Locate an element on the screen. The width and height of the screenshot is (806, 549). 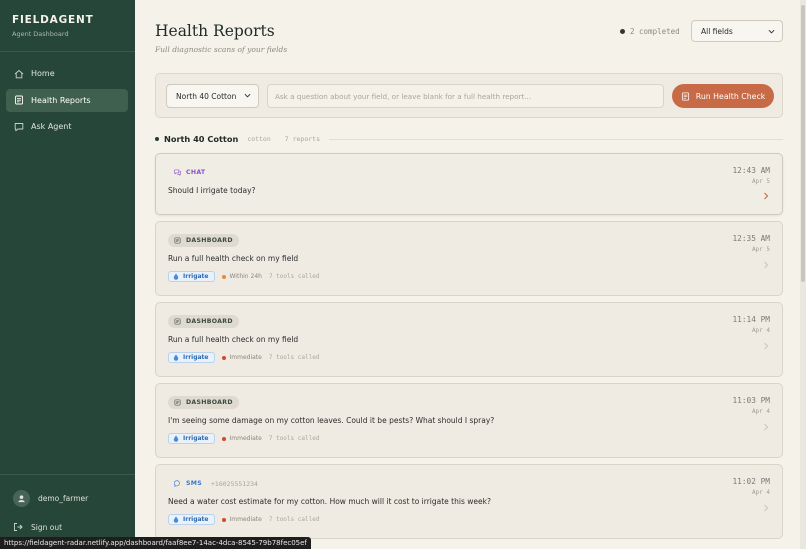
sms-icon is located at coordinates (177, 483).